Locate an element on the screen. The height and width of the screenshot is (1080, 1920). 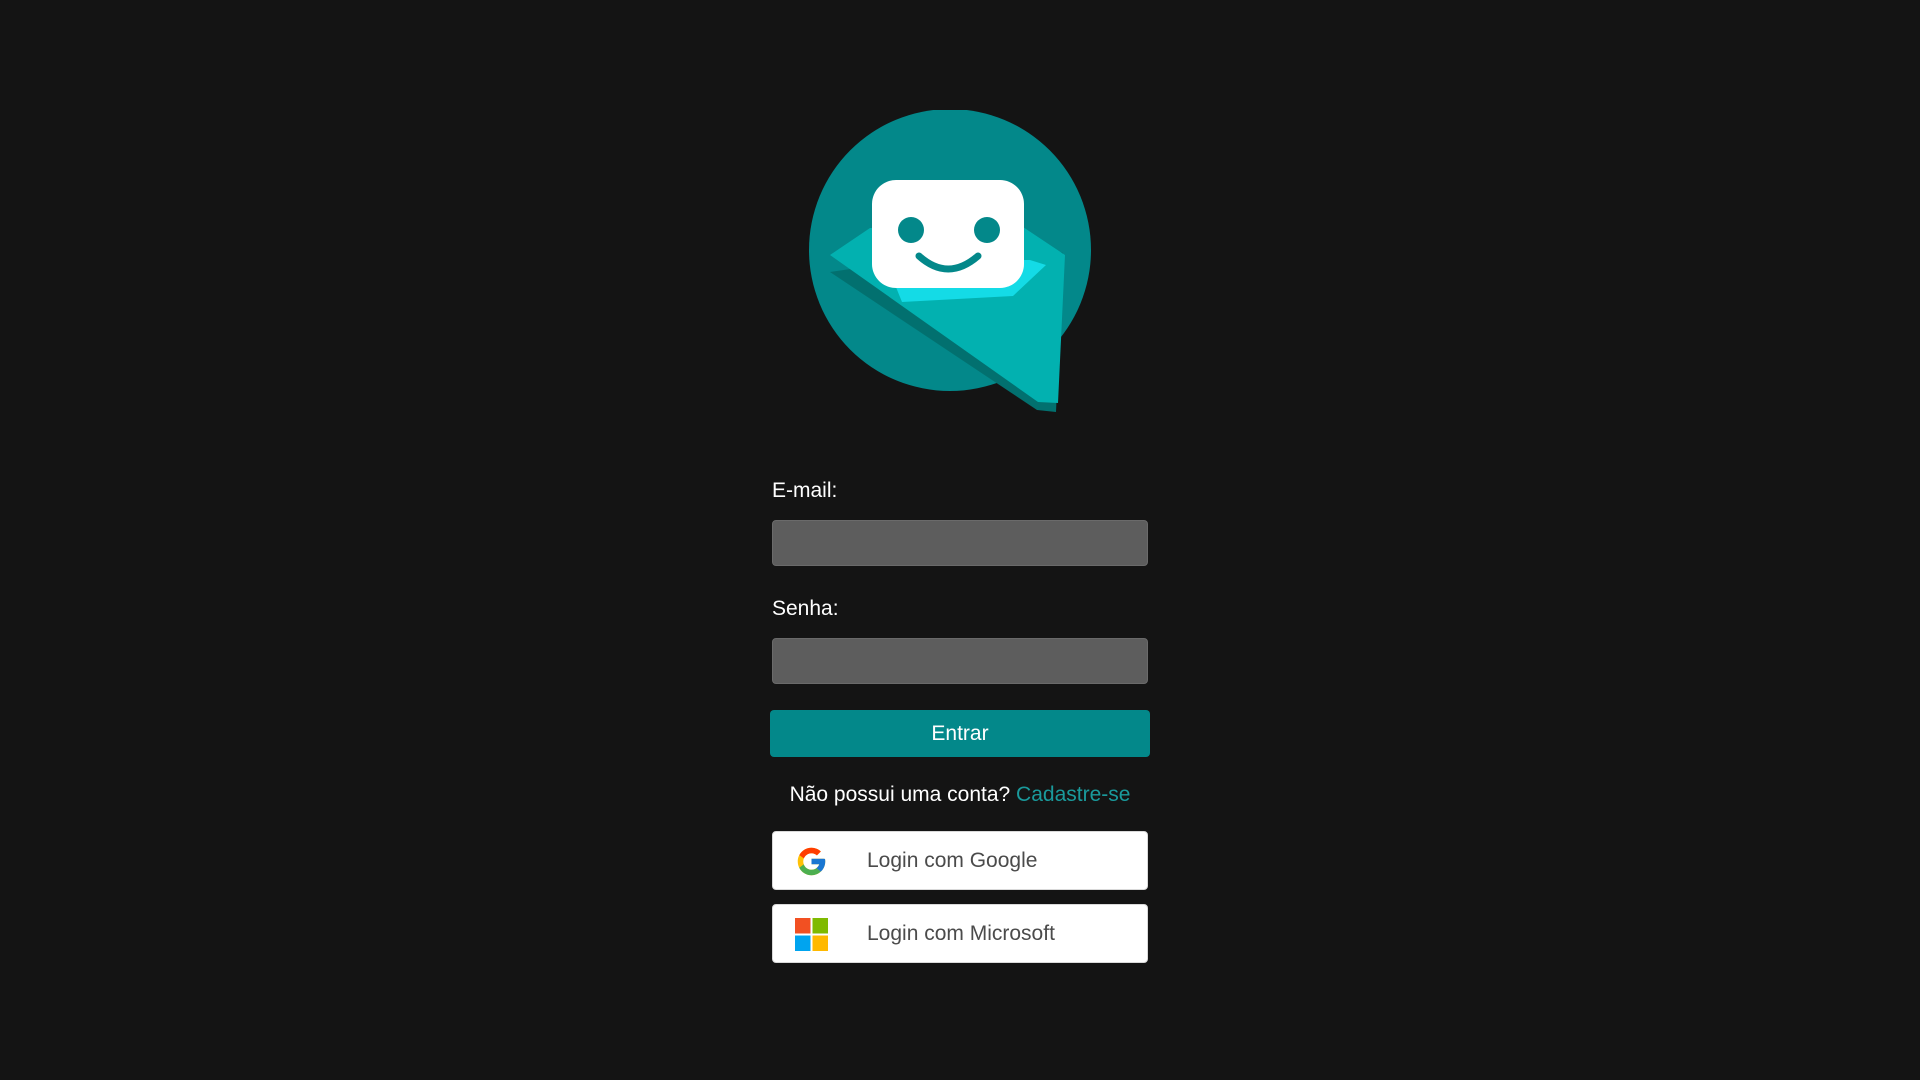
signup-row: Não possui uma conta? Cadastre-se is located at coordinates (960, 795).